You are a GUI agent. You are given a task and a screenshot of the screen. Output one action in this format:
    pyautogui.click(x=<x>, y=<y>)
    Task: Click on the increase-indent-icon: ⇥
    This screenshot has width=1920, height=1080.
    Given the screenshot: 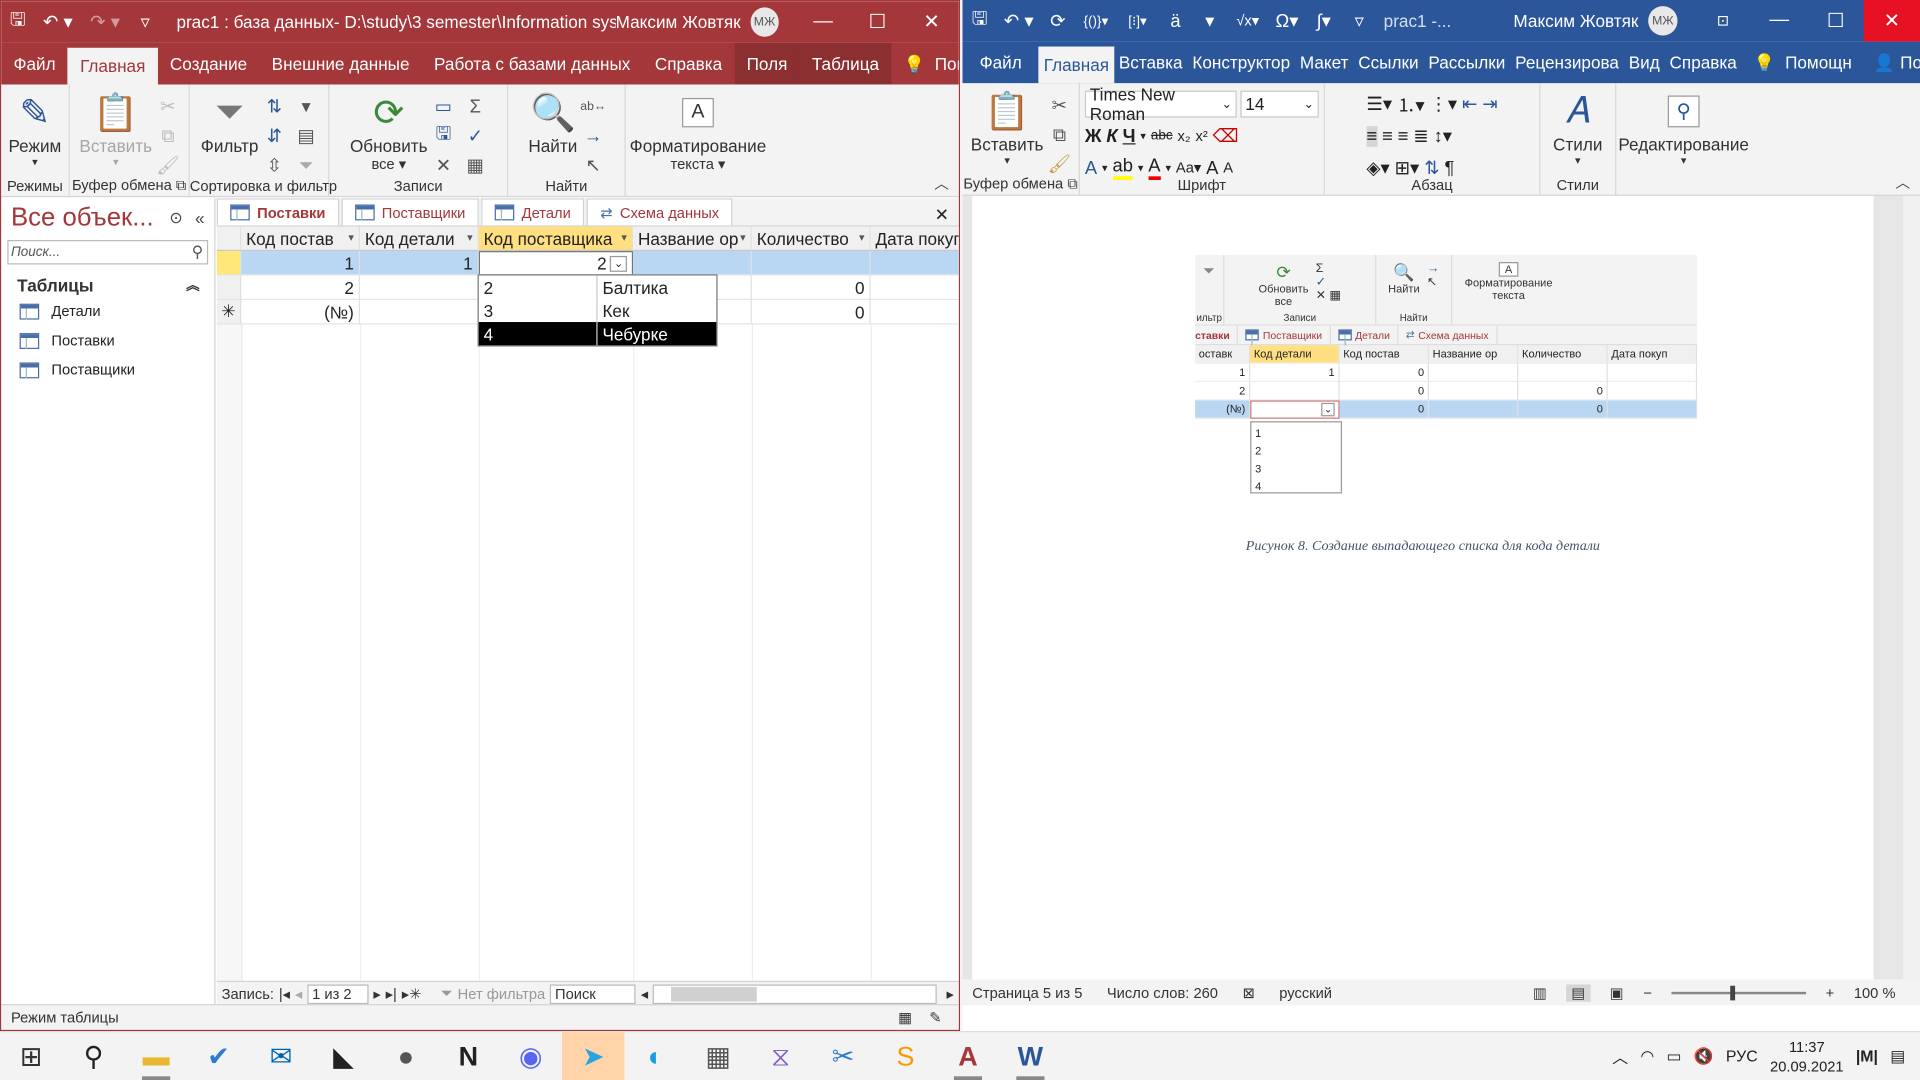 What is the action you would take?
    pyautogui.click(x=1489, y=104)
    